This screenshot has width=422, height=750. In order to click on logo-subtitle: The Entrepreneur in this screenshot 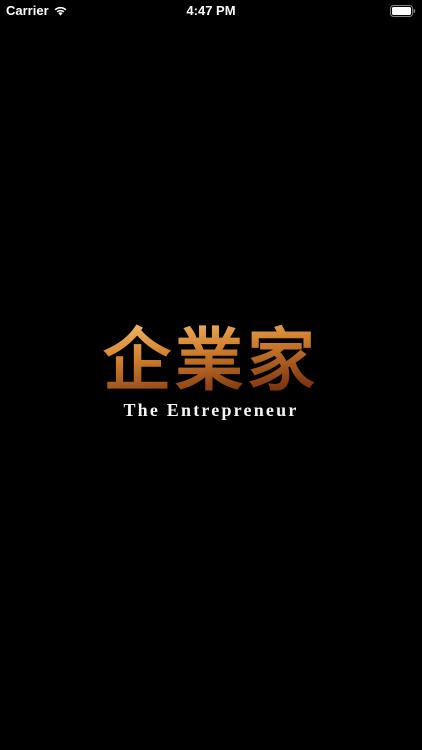, I will do `click(211, 410)`.